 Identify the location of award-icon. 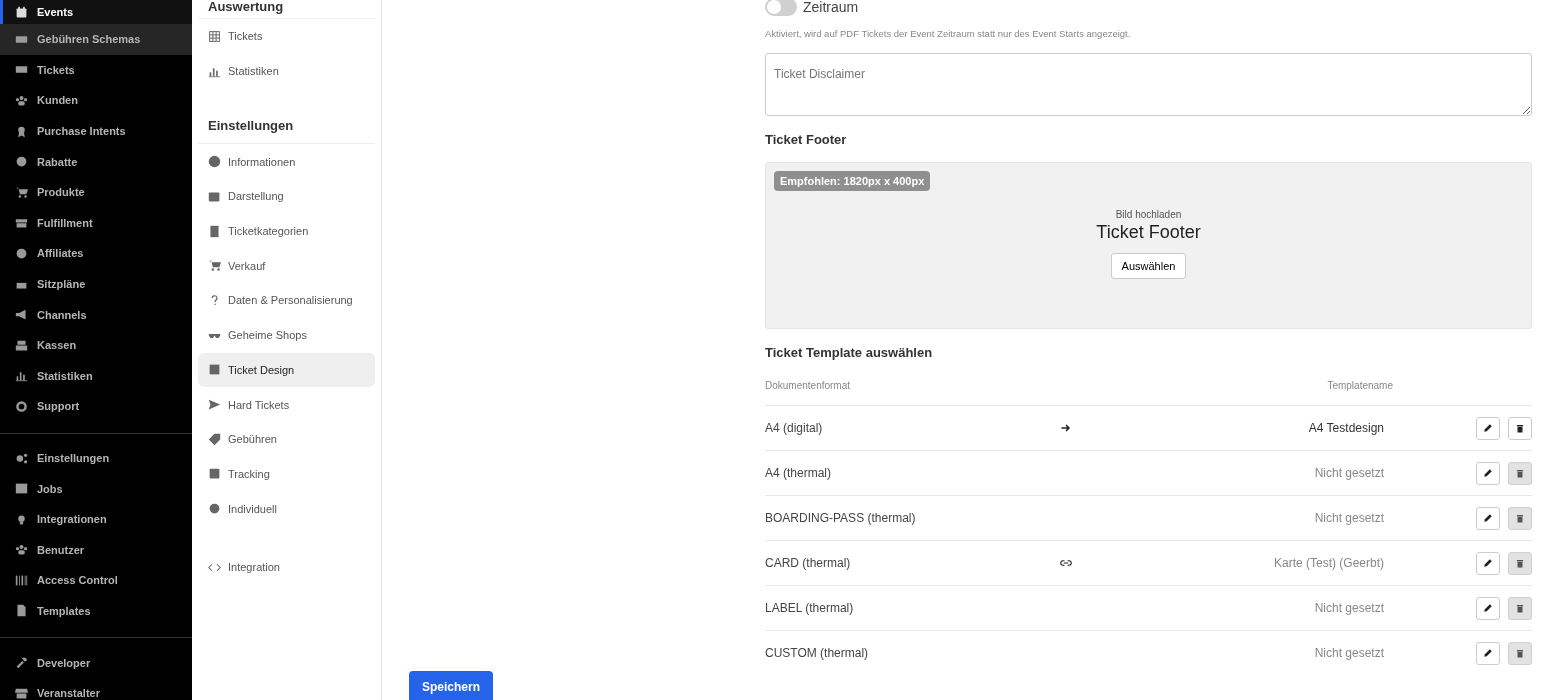
(21, 131).